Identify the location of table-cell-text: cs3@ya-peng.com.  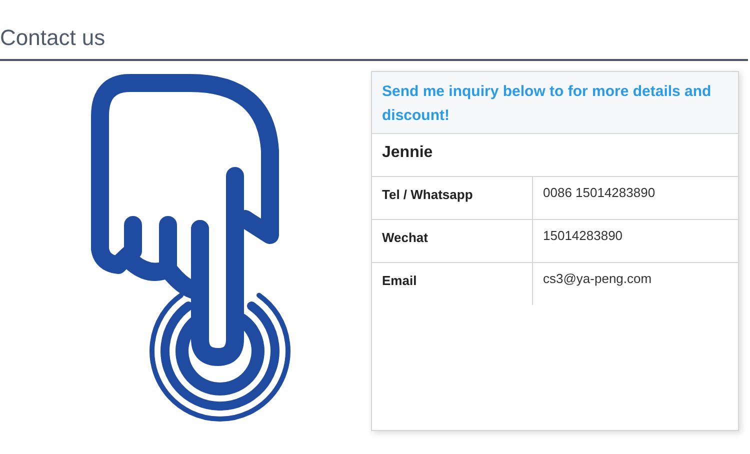
(597, 279).